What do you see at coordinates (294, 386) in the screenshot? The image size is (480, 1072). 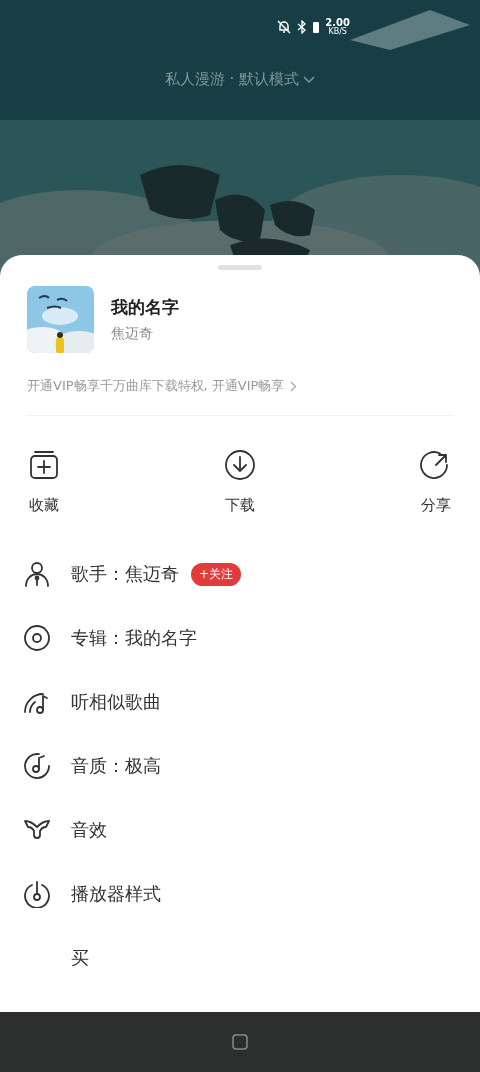 I see `chevron-right-icon` at bounding box center [294, 386].